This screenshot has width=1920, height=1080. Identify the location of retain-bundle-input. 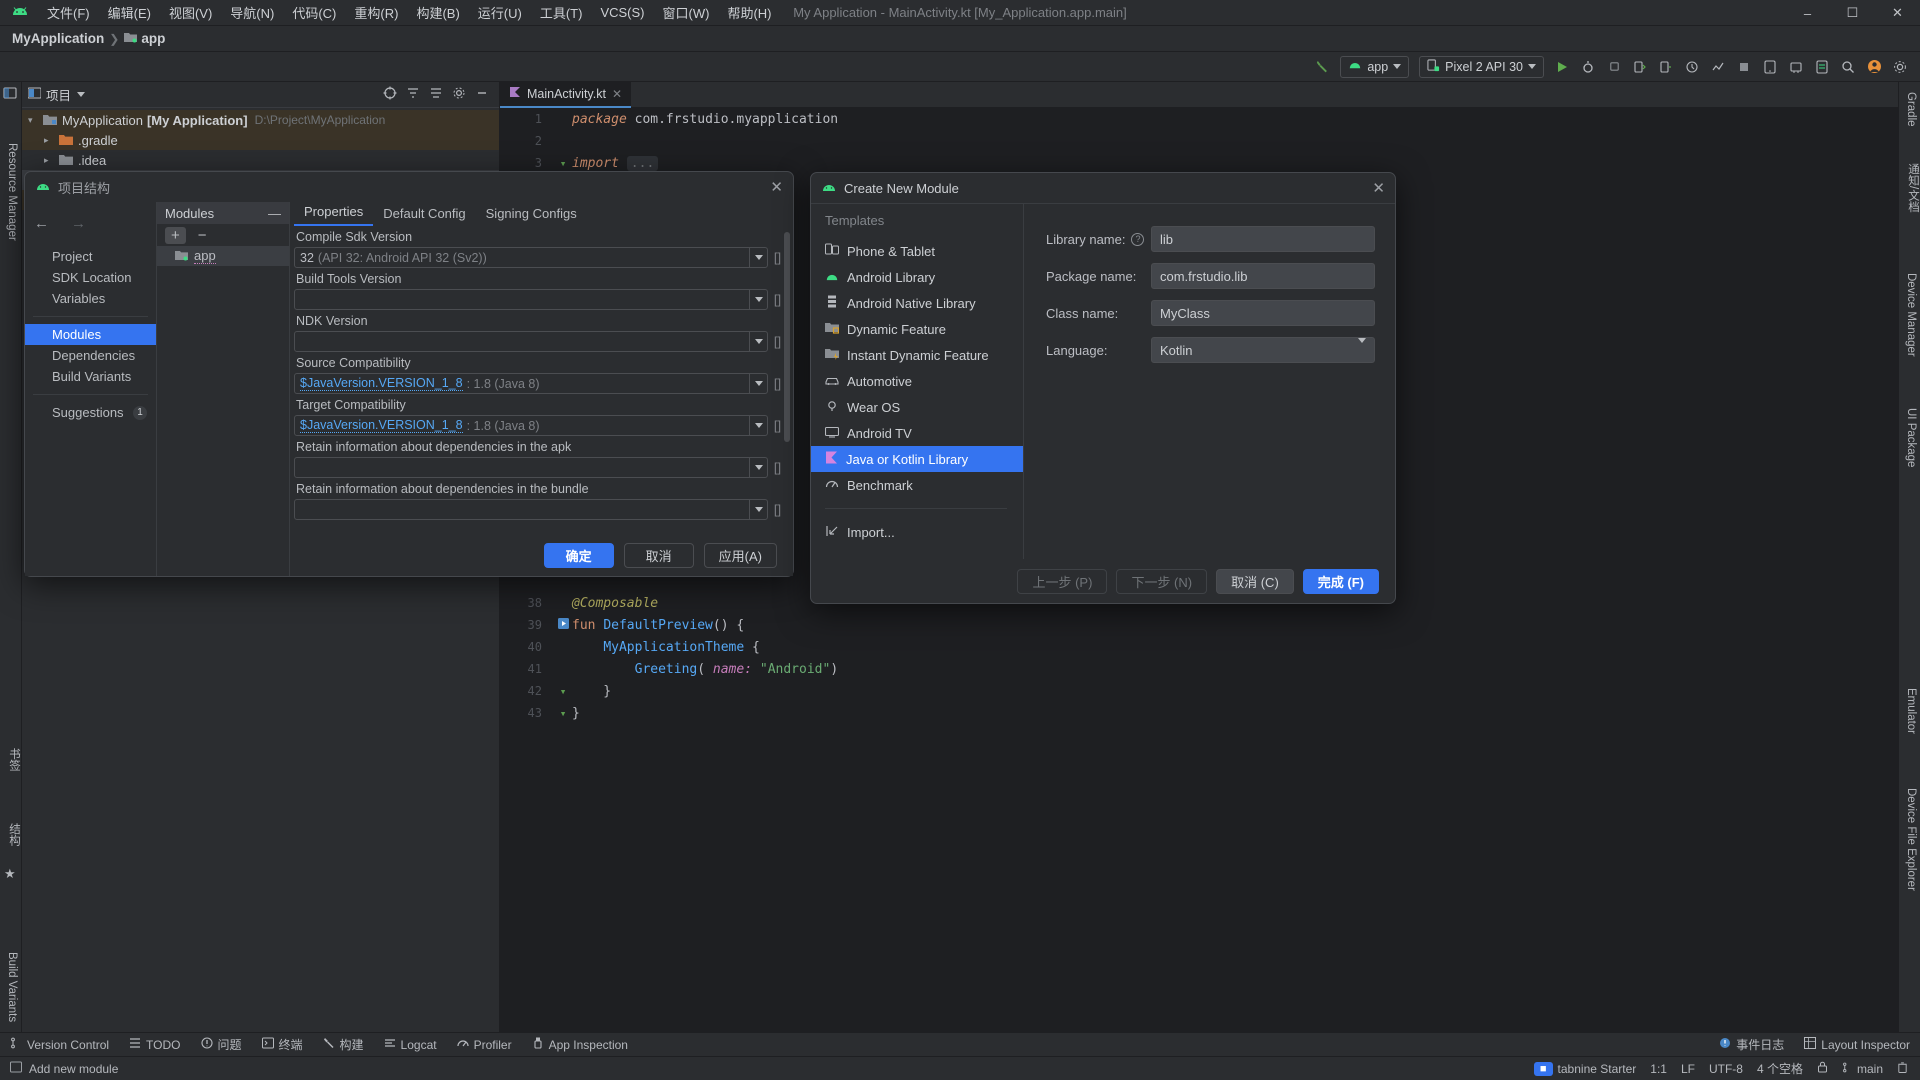
(531, 509).